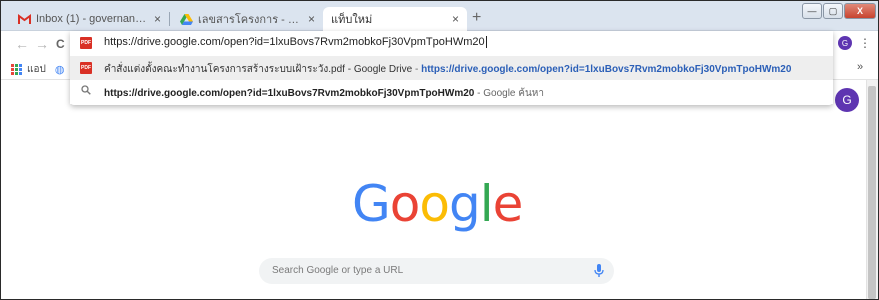 This screenshot has height=300, width=879. I want to click on tab-title: แท็บใหม่, so click(352, 20).